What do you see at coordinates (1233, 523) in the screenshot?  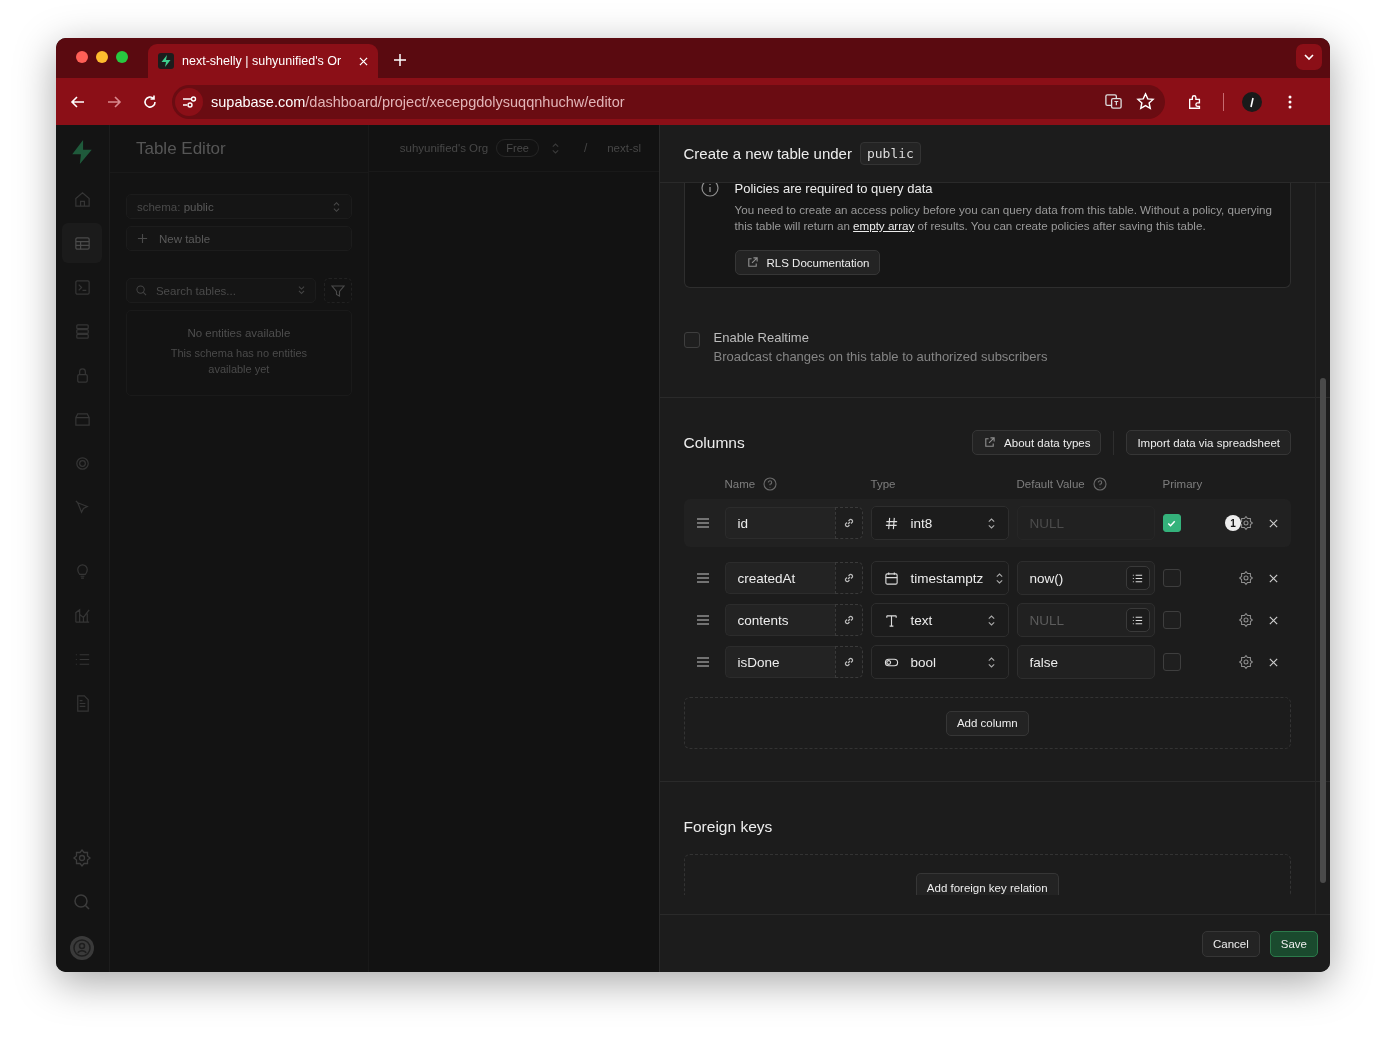 I see `count-badge: 1` at bounding box center [1233, 523].